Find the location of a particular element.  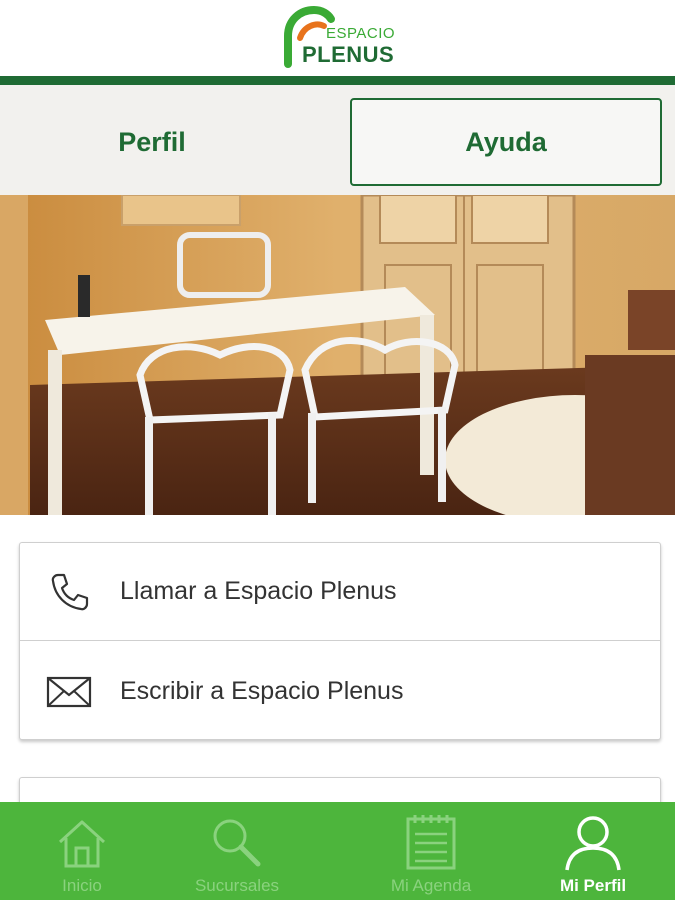

call-espacio-plenus-row: Llamar a Espacio Plenus is located at coordinates (340, 592).